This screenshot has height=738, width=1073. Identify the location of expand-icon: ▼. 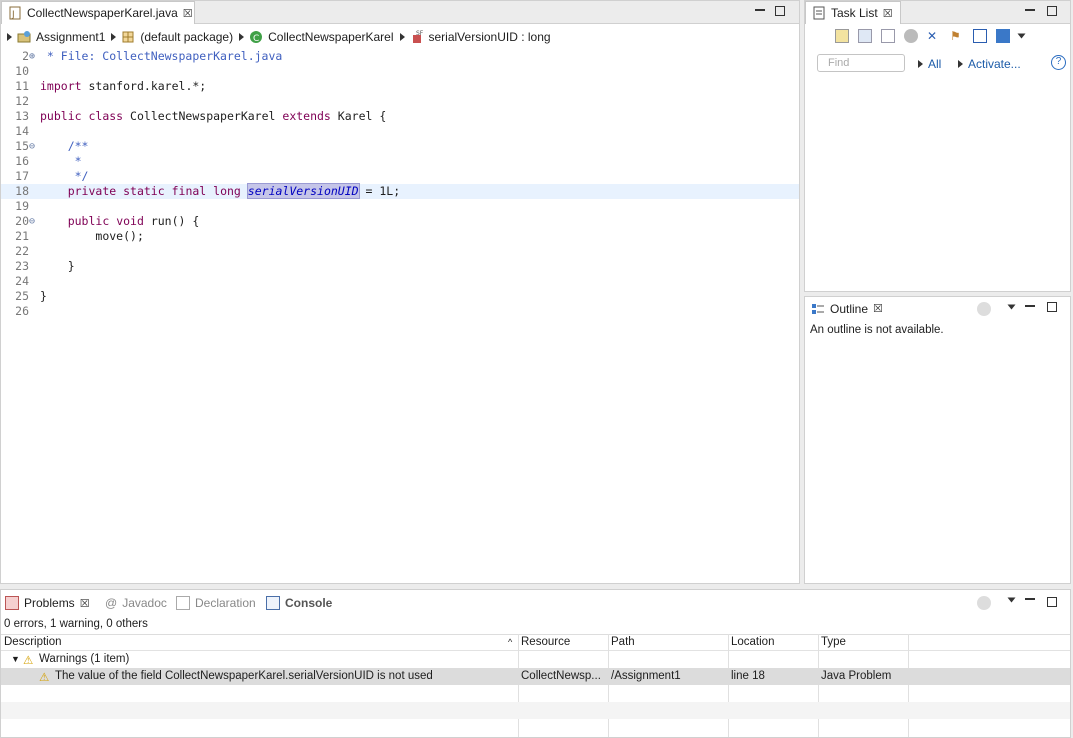
(15, 659).